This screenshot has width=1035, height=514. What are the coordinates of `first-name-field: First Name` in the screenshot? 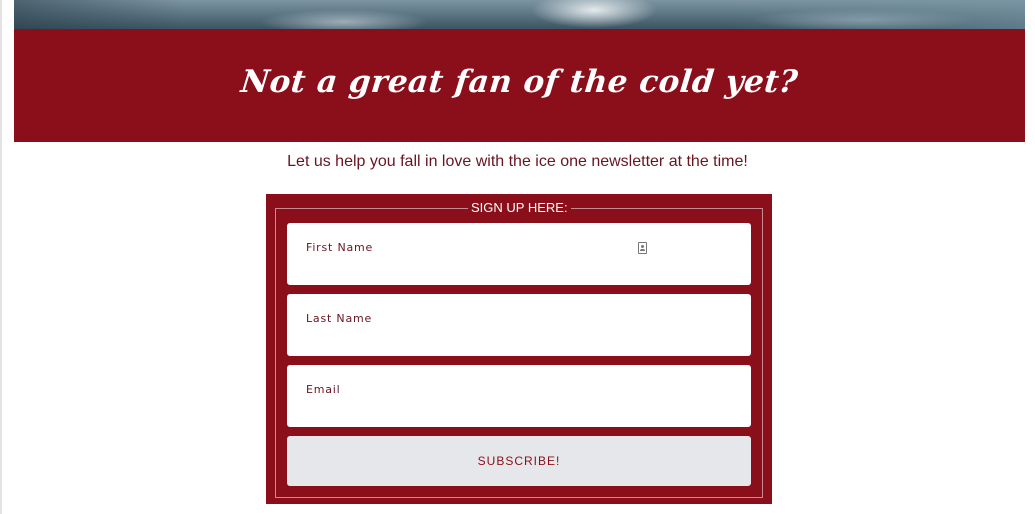 It's located at (519, 254).